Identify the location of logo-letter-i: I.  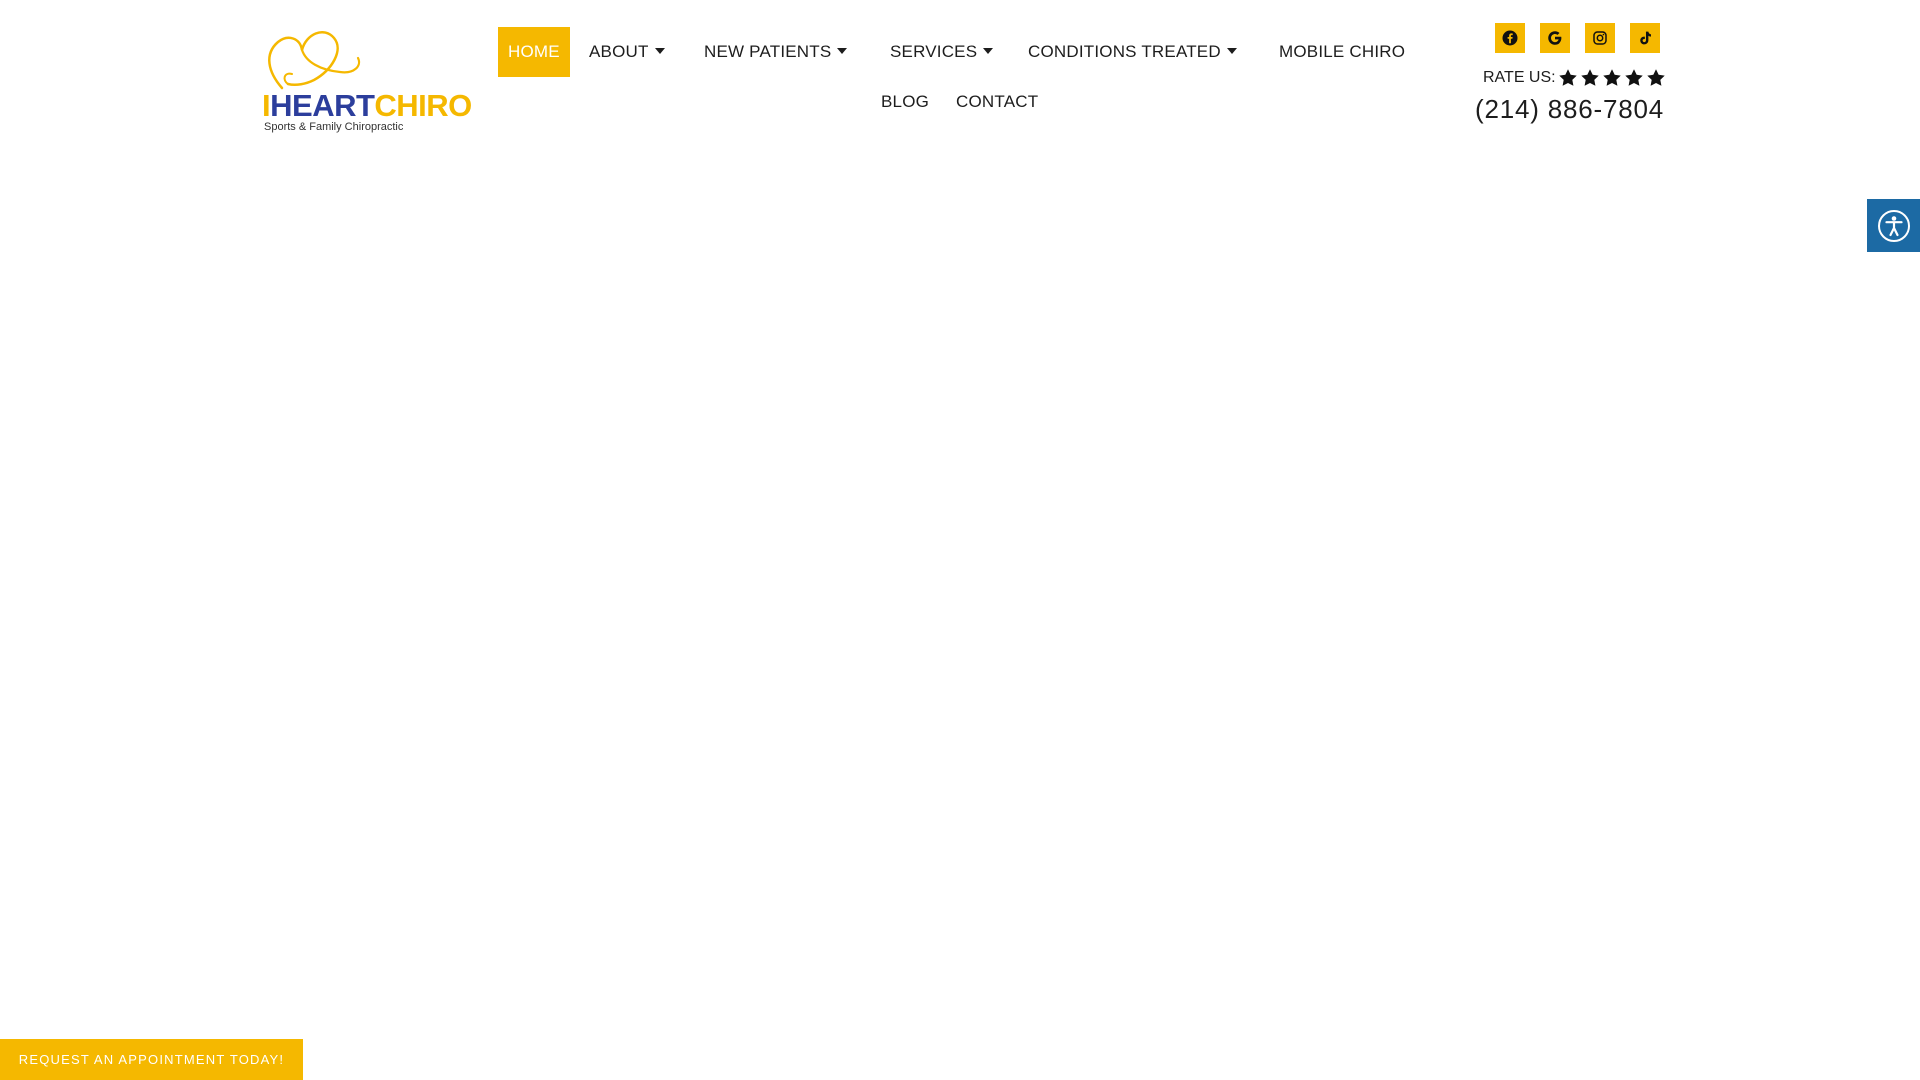
(266, 105).